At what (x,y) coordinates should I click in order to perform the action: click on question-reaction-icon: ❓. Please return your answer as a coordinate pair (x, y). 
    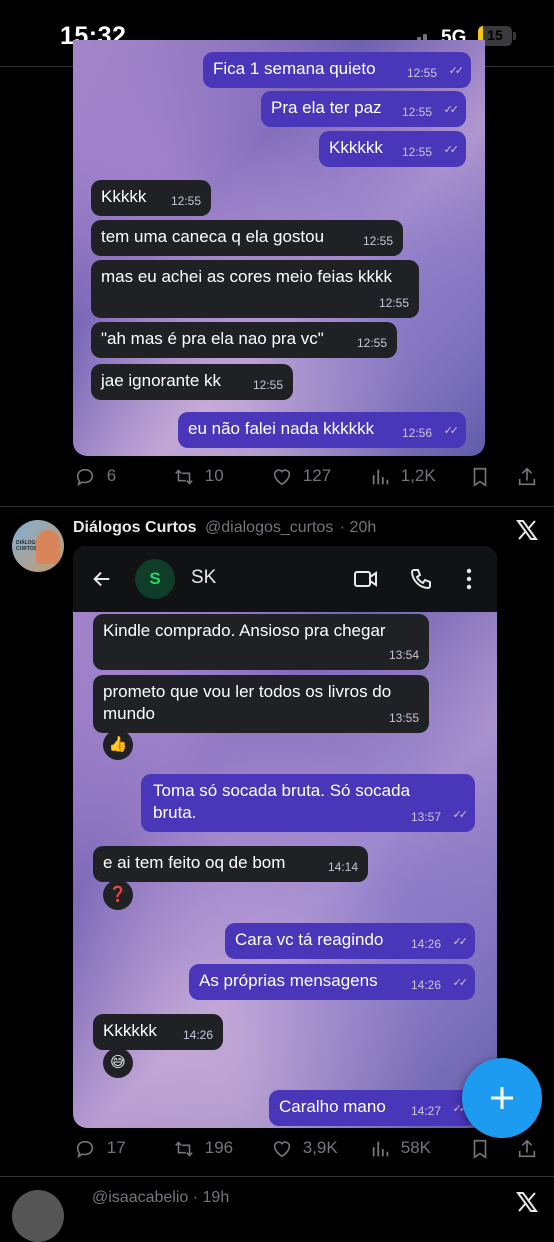
    Looking at the image, I should click on (118, 895).